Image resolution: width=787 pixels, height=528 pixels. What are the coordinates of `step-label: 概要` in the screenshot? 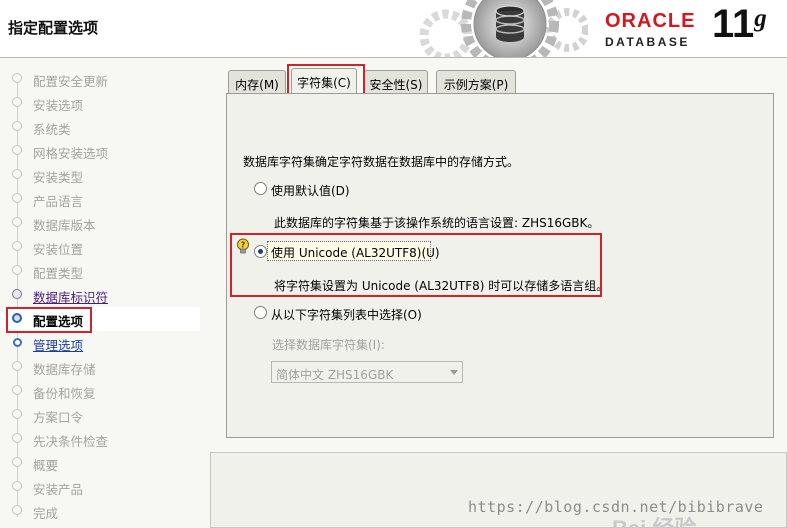 It's located at (46, 465).